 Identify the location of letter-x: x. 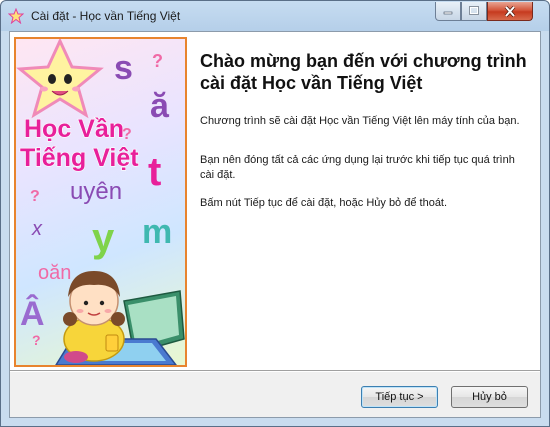
(37, 229).